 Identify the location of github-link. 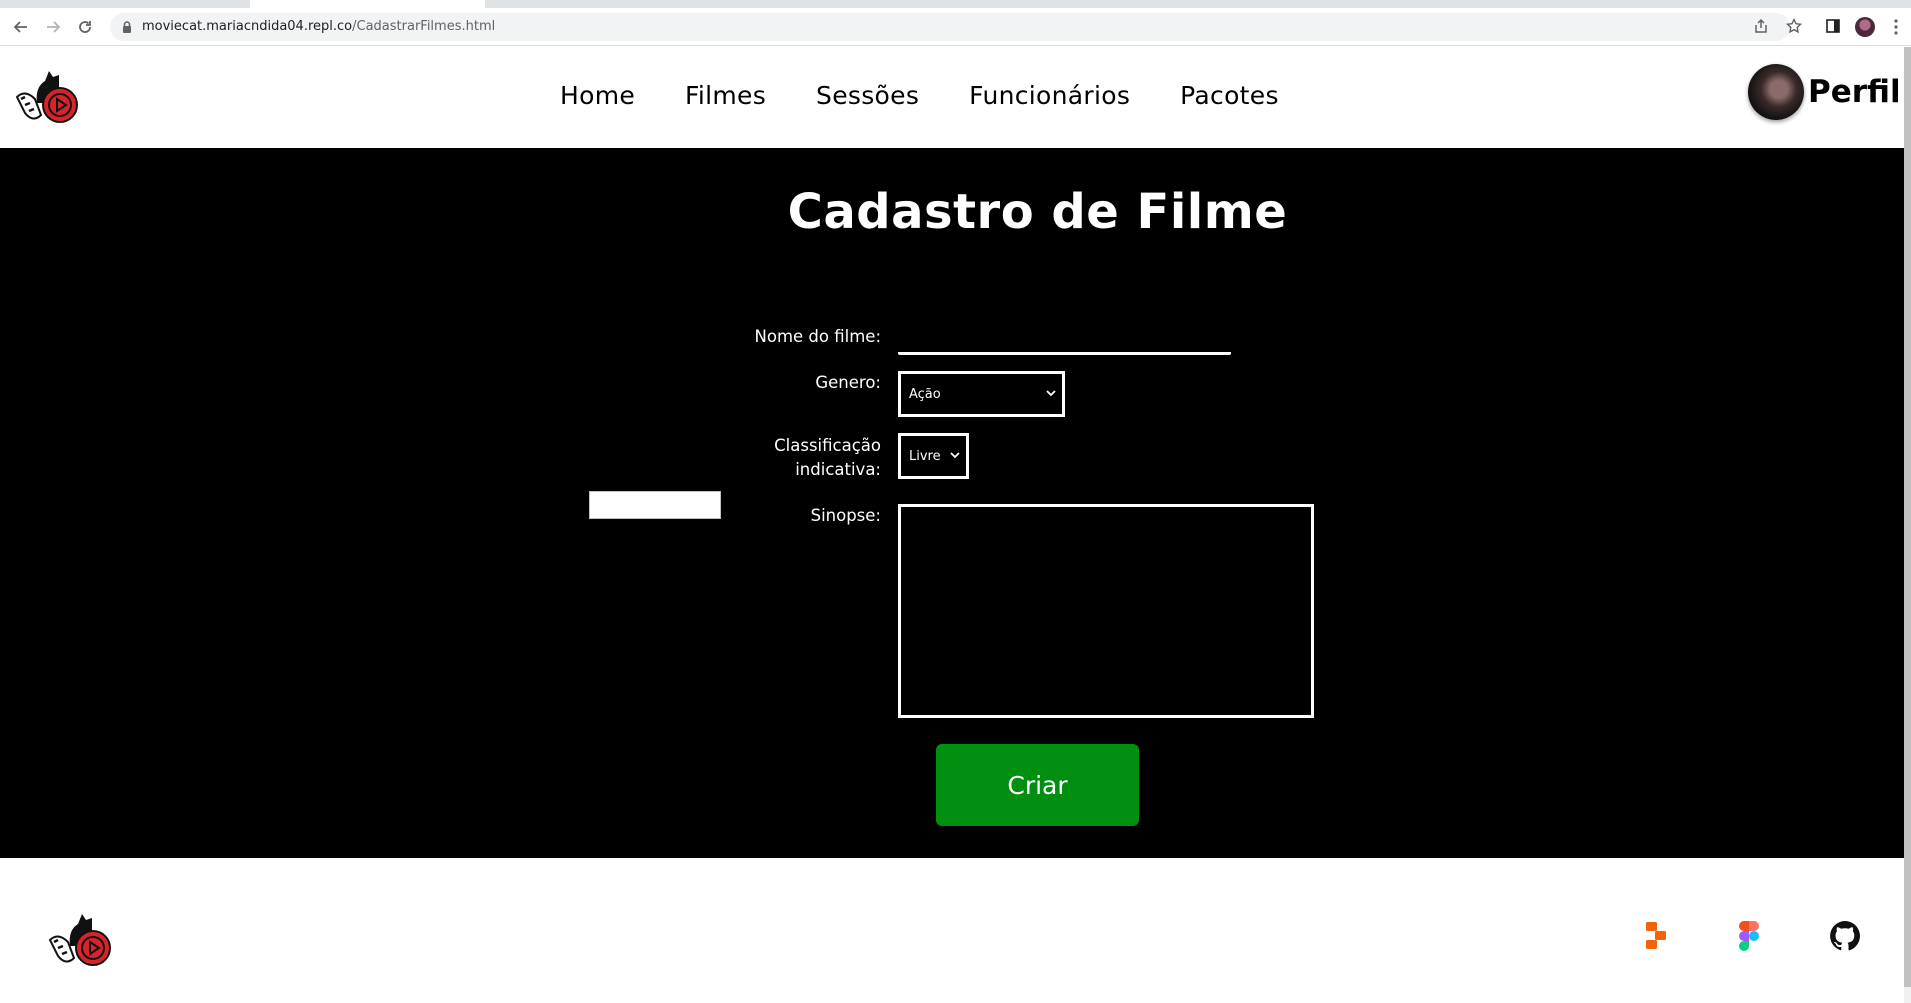
(1845, 936).